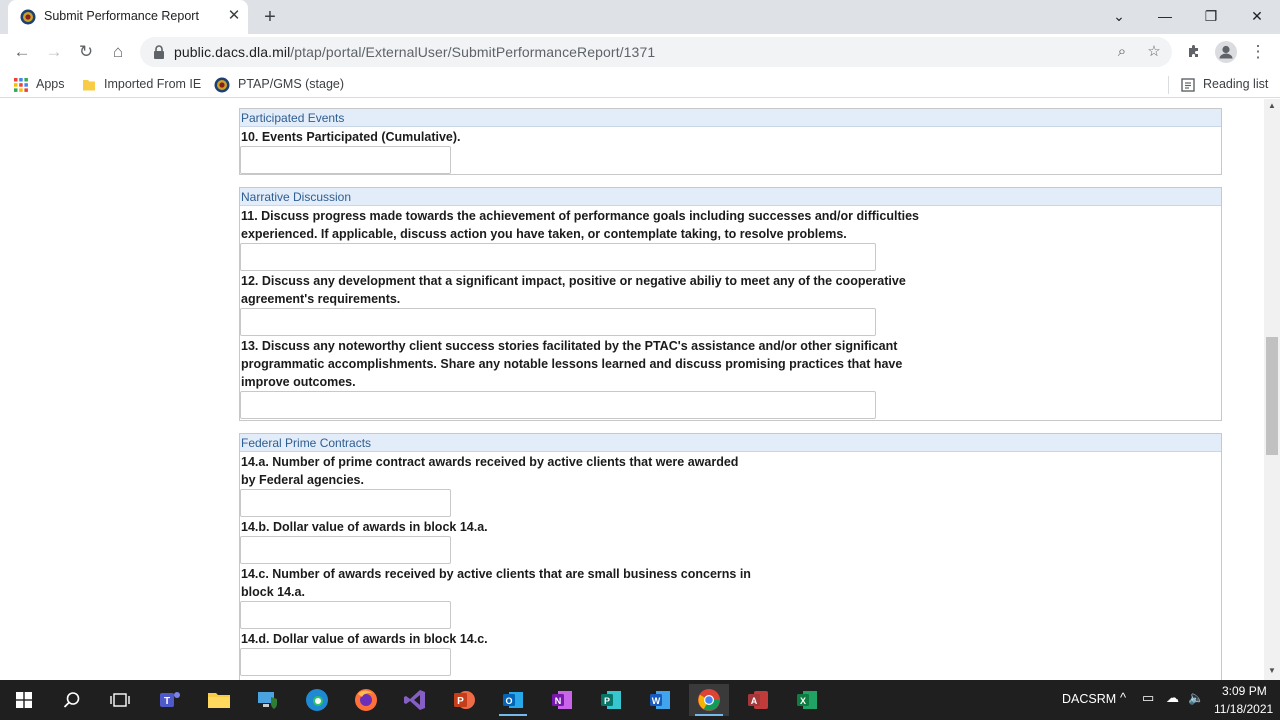 This screenshot has height=720, width=1280. I want to click on question-14b-input, so click(345, 550).